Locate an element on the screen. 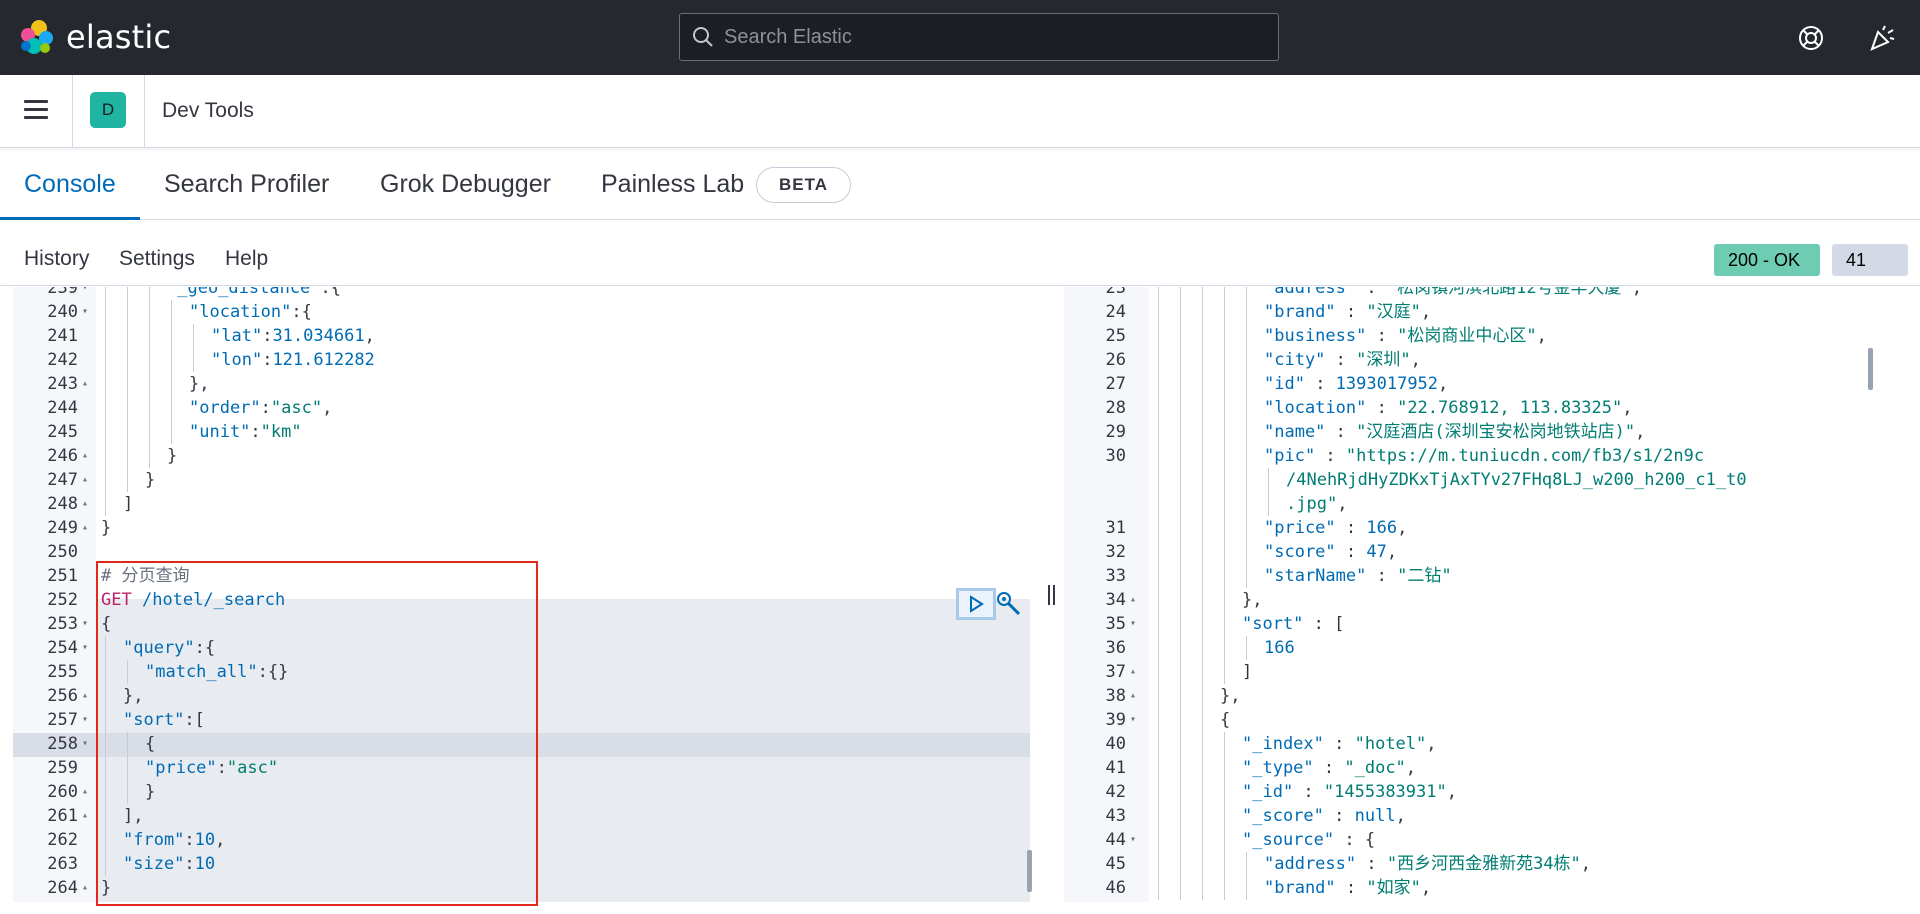  code-text: "starName" : "二钻" is located at coordinates (1358, 576).